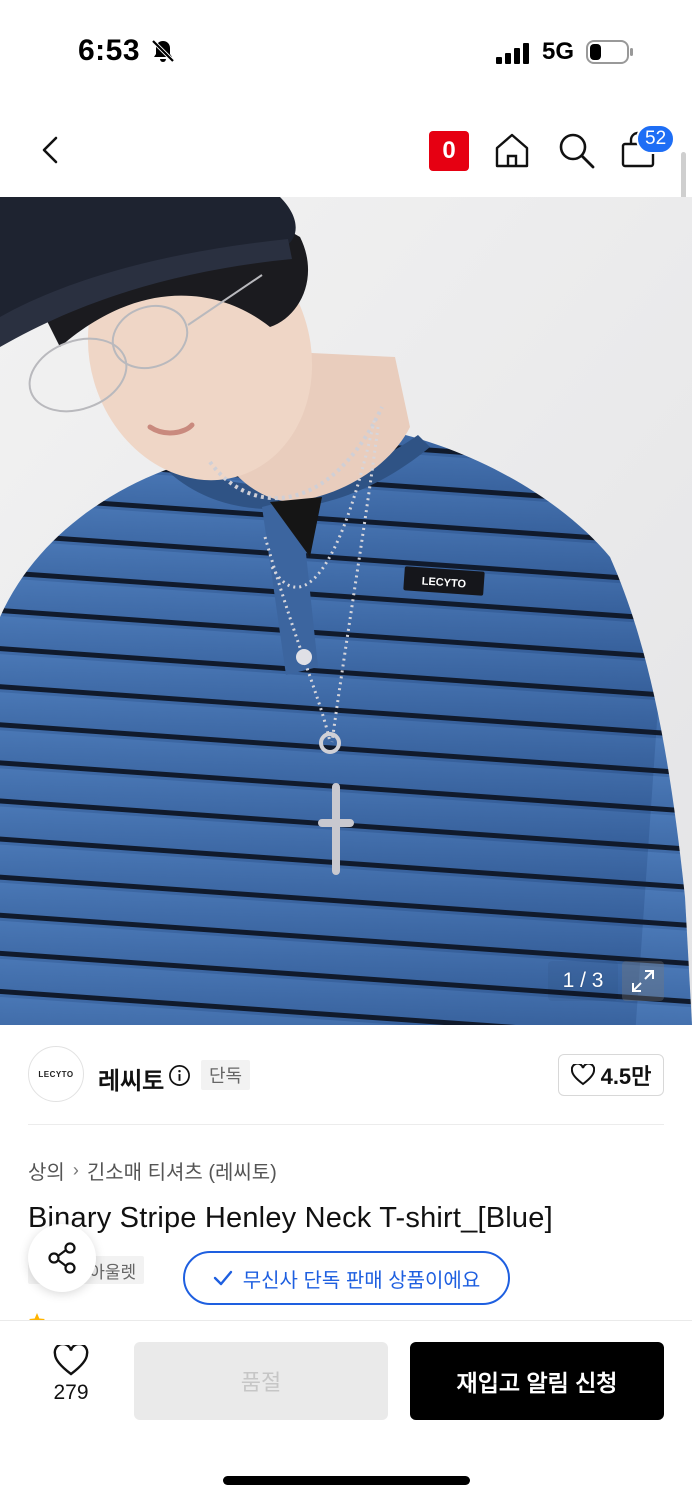 Image resolution: width=692 pixels, height=1500 pixels. I want to click on product-title: Binary Stripe Henley Neck T-shirt_[Blue], so click(290, 1218).